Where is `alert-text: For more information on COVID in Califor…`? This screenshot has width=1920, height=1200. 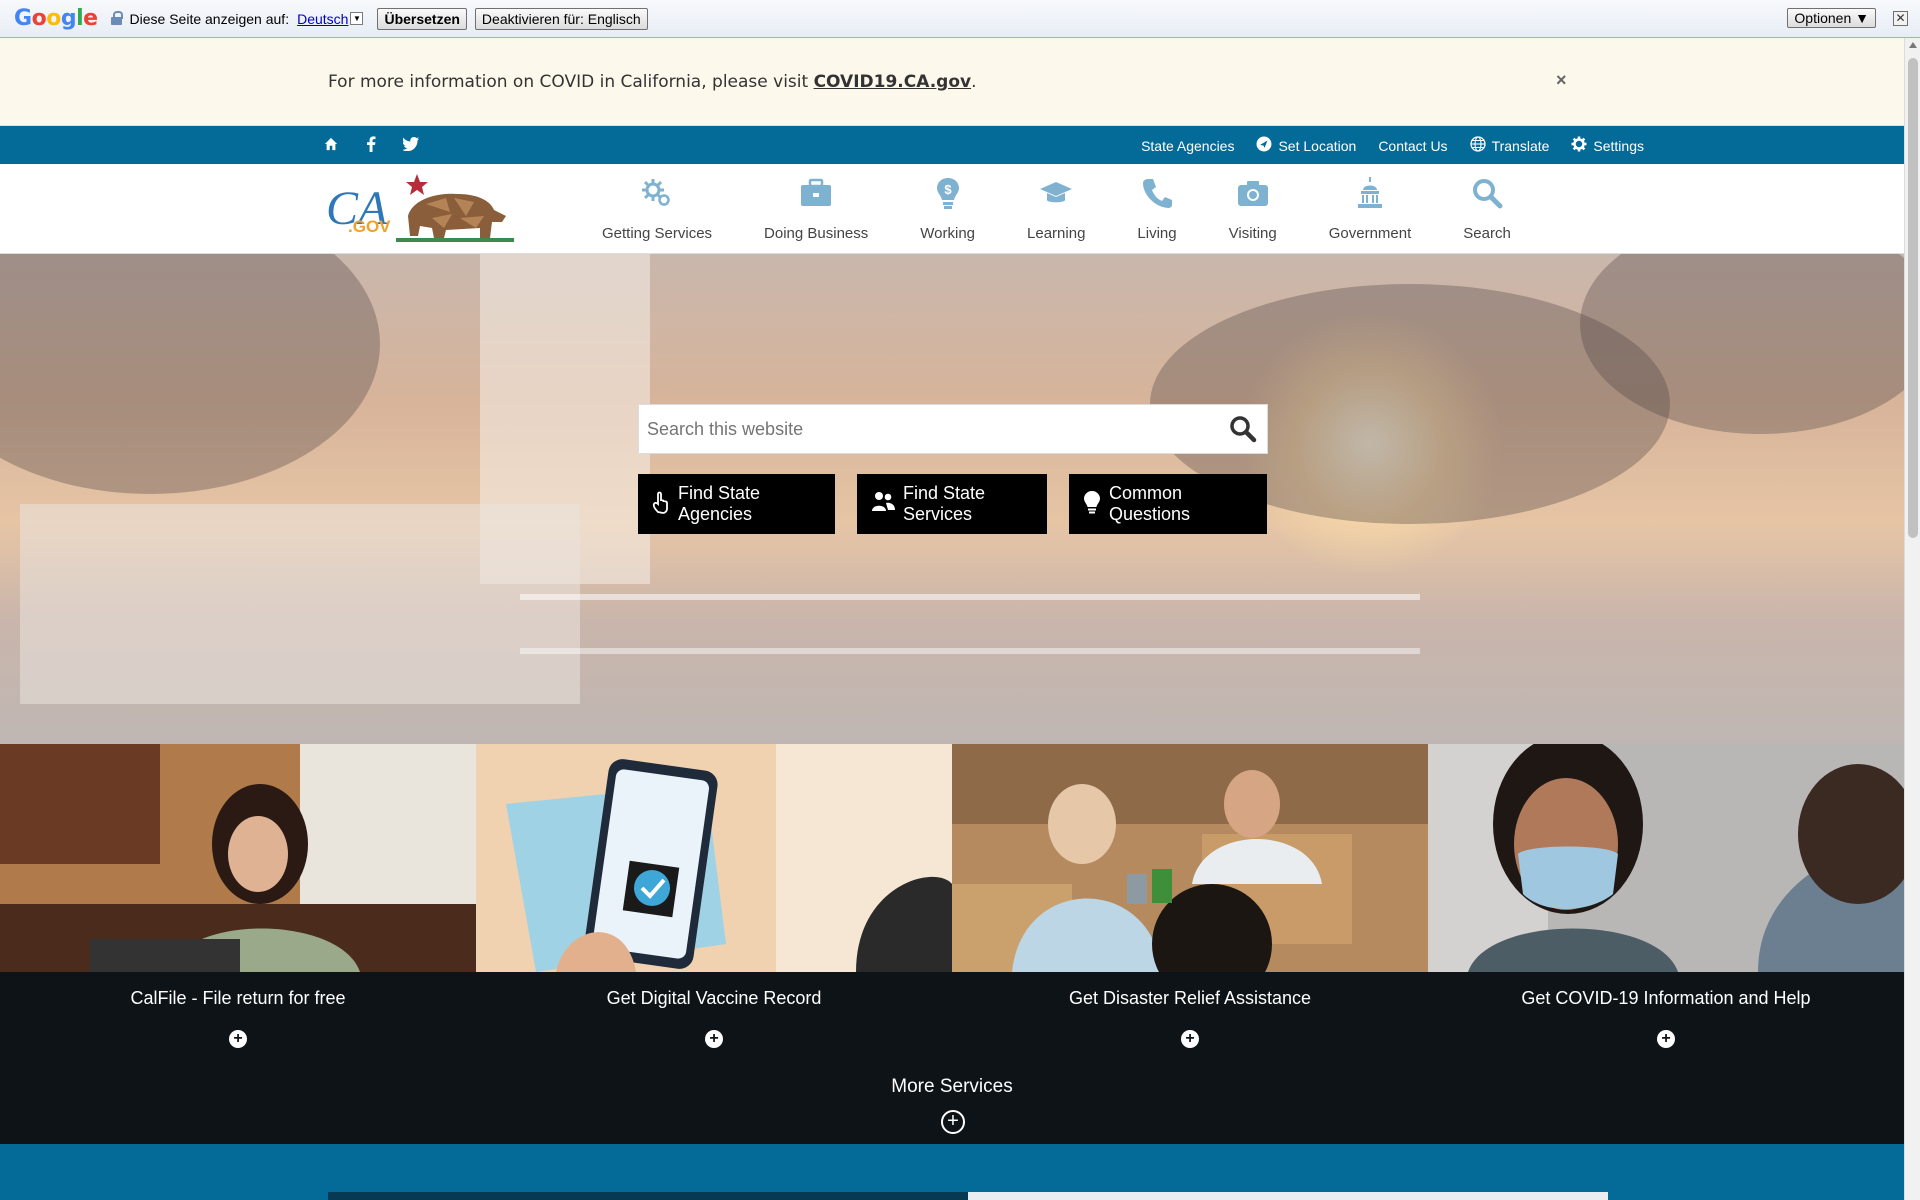 alert-text: For more information on COVID in Califor… is located at coordinates (652, 82).